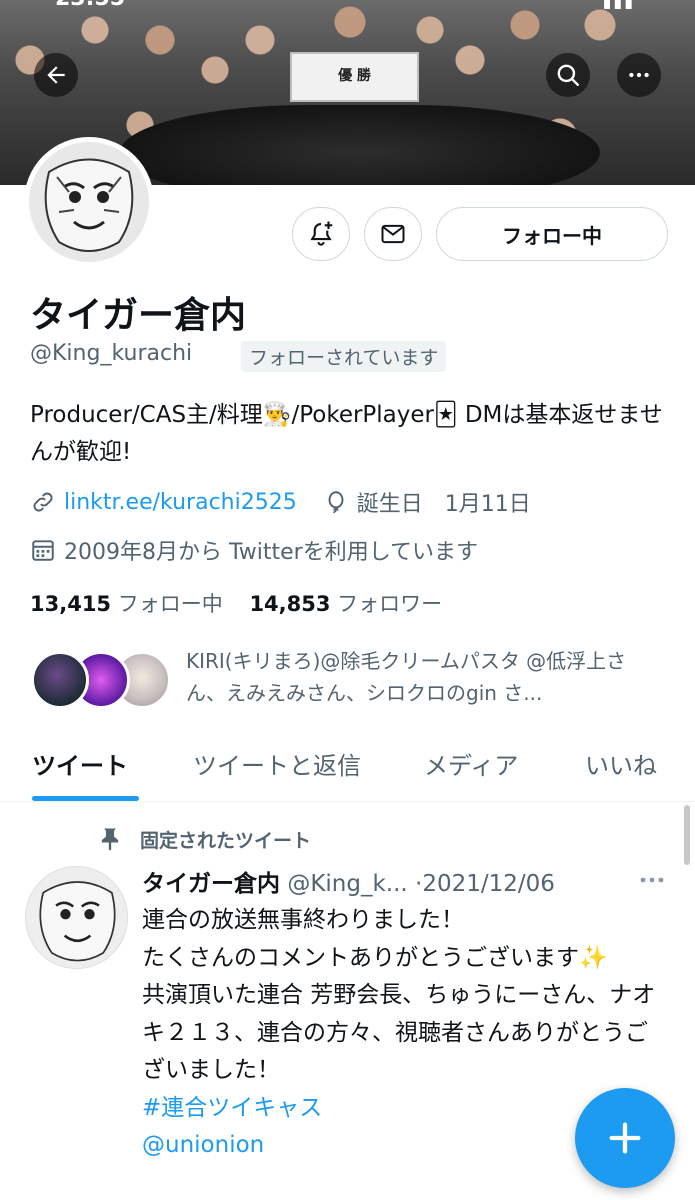 This screenshot has width=695, height=1200. What do you see at coordinates (621, 763) in the screenshot?
I see `tab-likes: いいね` at bounding box center [621, 763].